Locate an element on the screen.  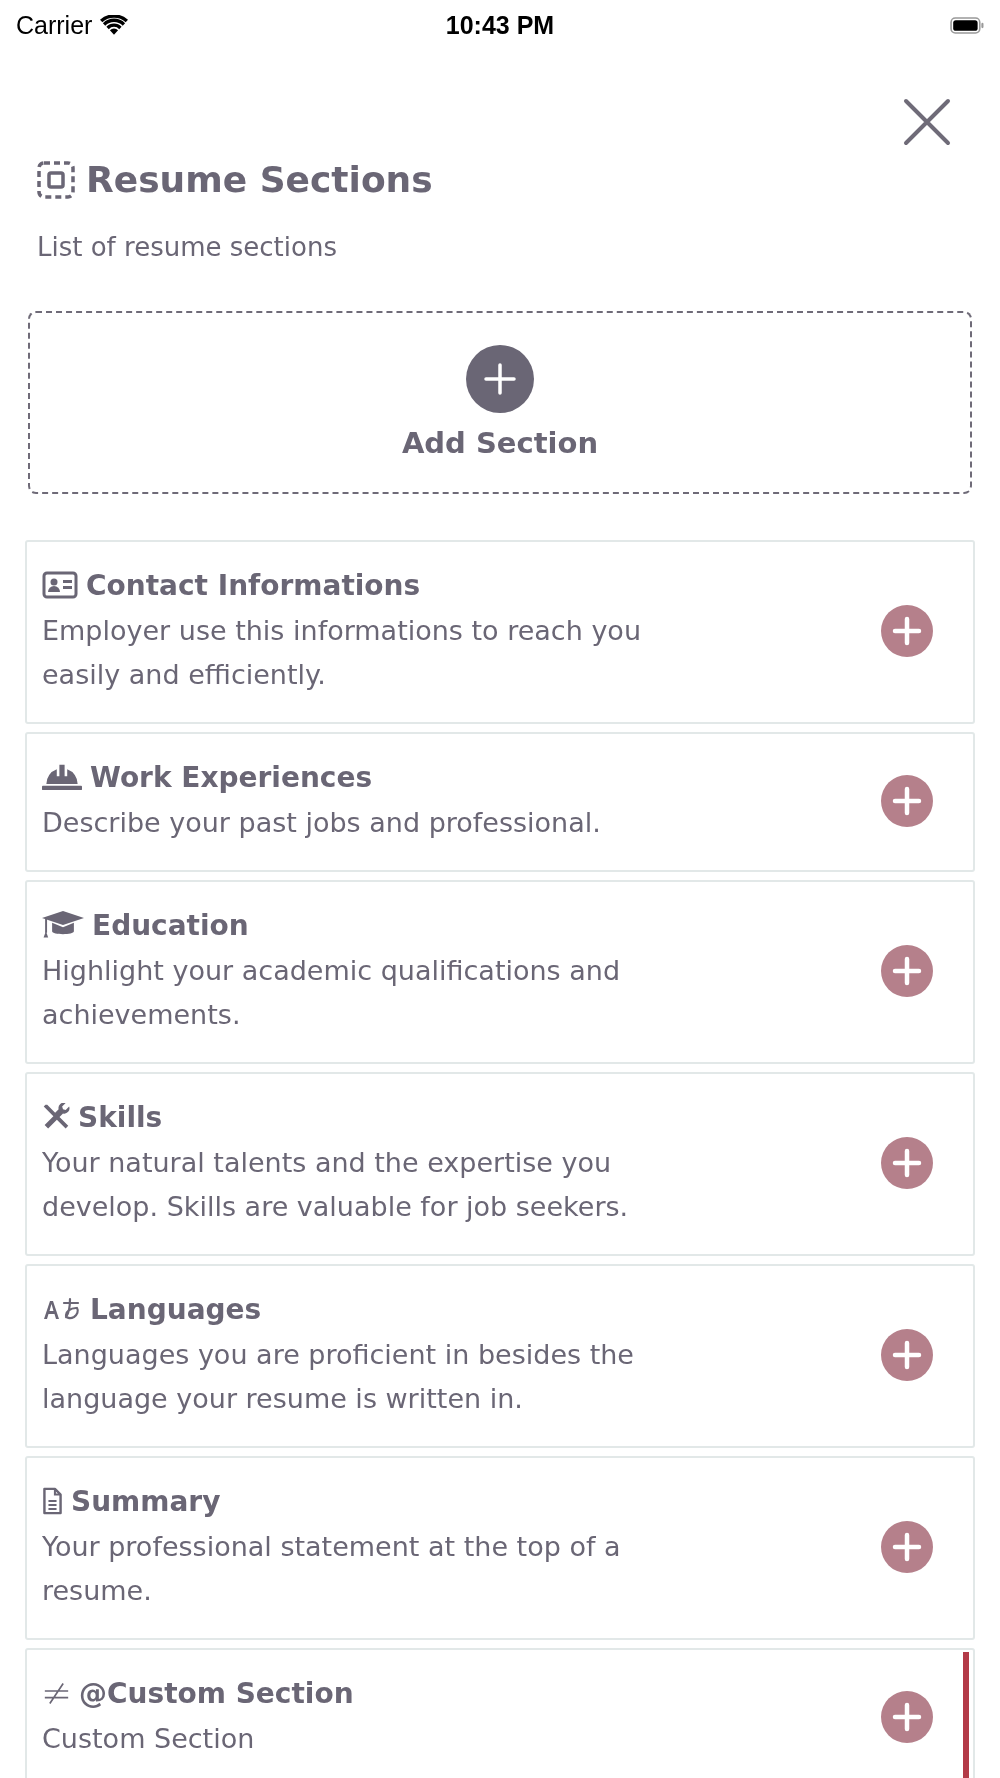
graduation-cap-icon is located at coordinates (63, 925).